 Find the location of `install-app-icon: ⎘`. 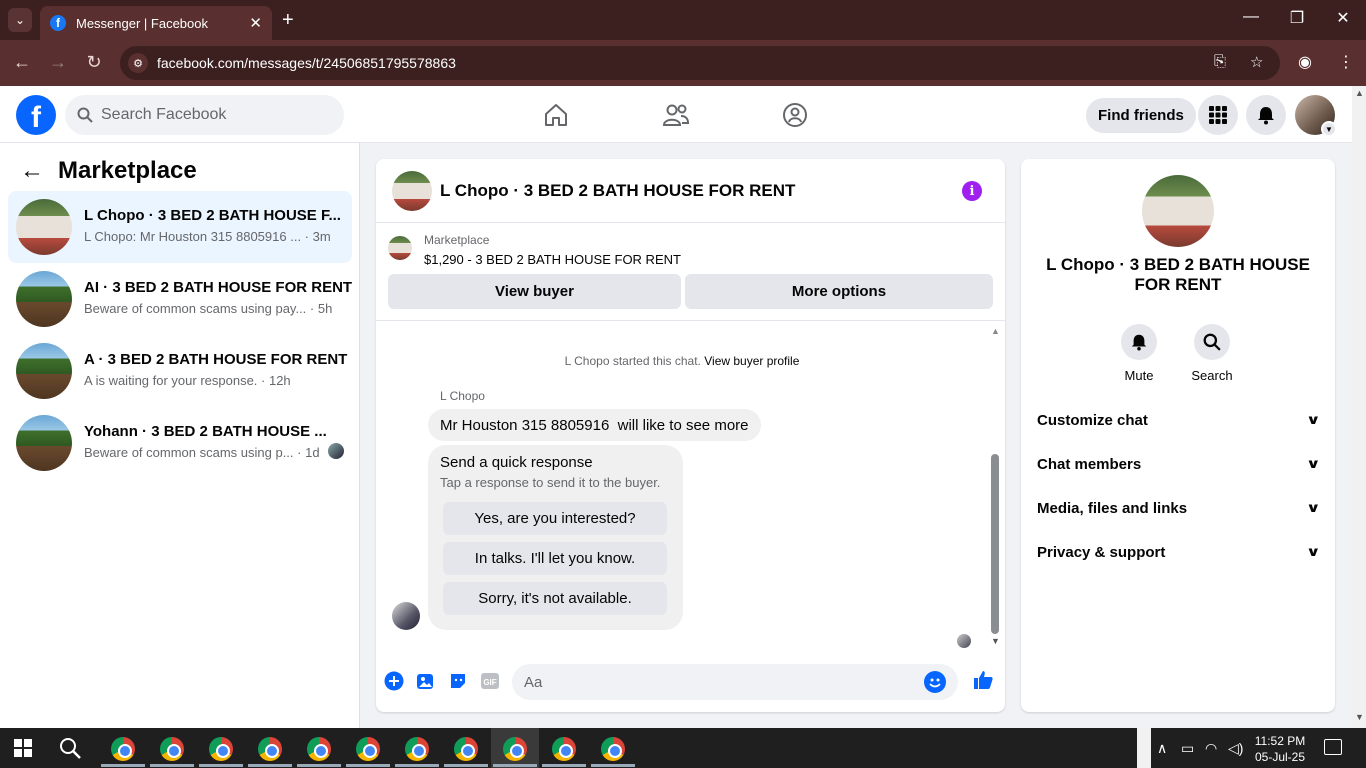

install-app-icon: ⎘ is located at coordinates (1220, 61).